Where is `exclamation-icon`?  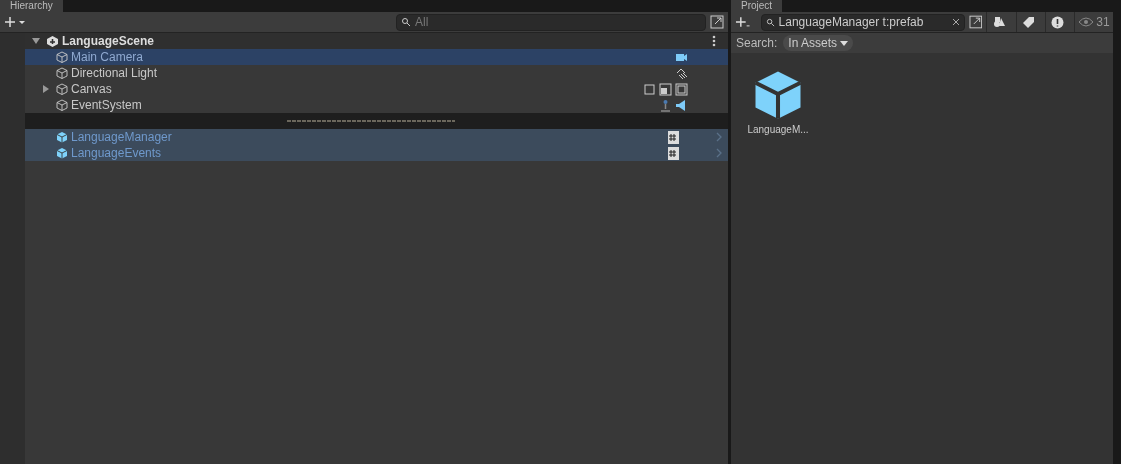
exclamation-icon is located at coordinates (1058, 22).